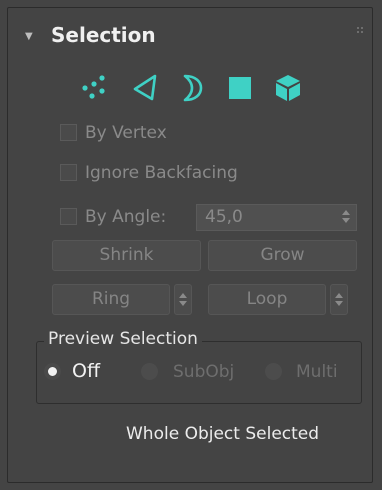  Describe the element at coordinates (273, 371) in the screenshot. I see `preview-multi-radio` at that location.